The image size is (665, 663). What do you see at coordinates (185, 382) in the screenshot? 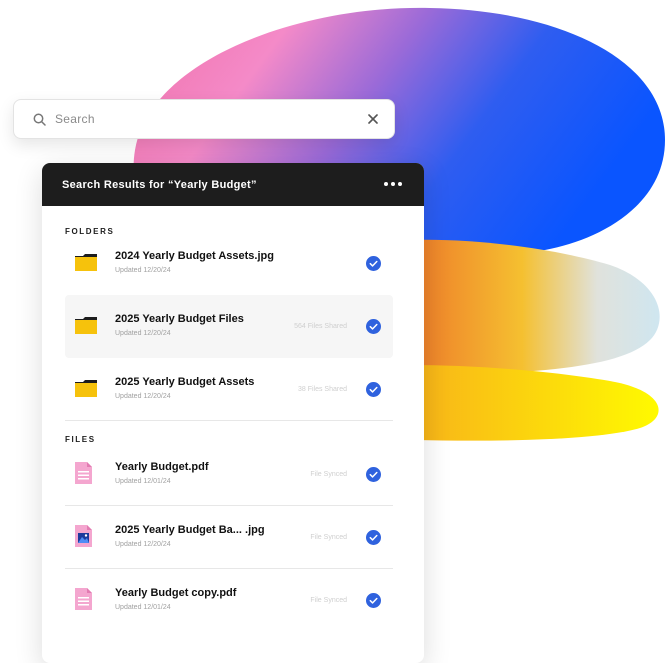
I see `folder-name: 2025 Yearly Budget Assets` at bounding box center [185, 382].